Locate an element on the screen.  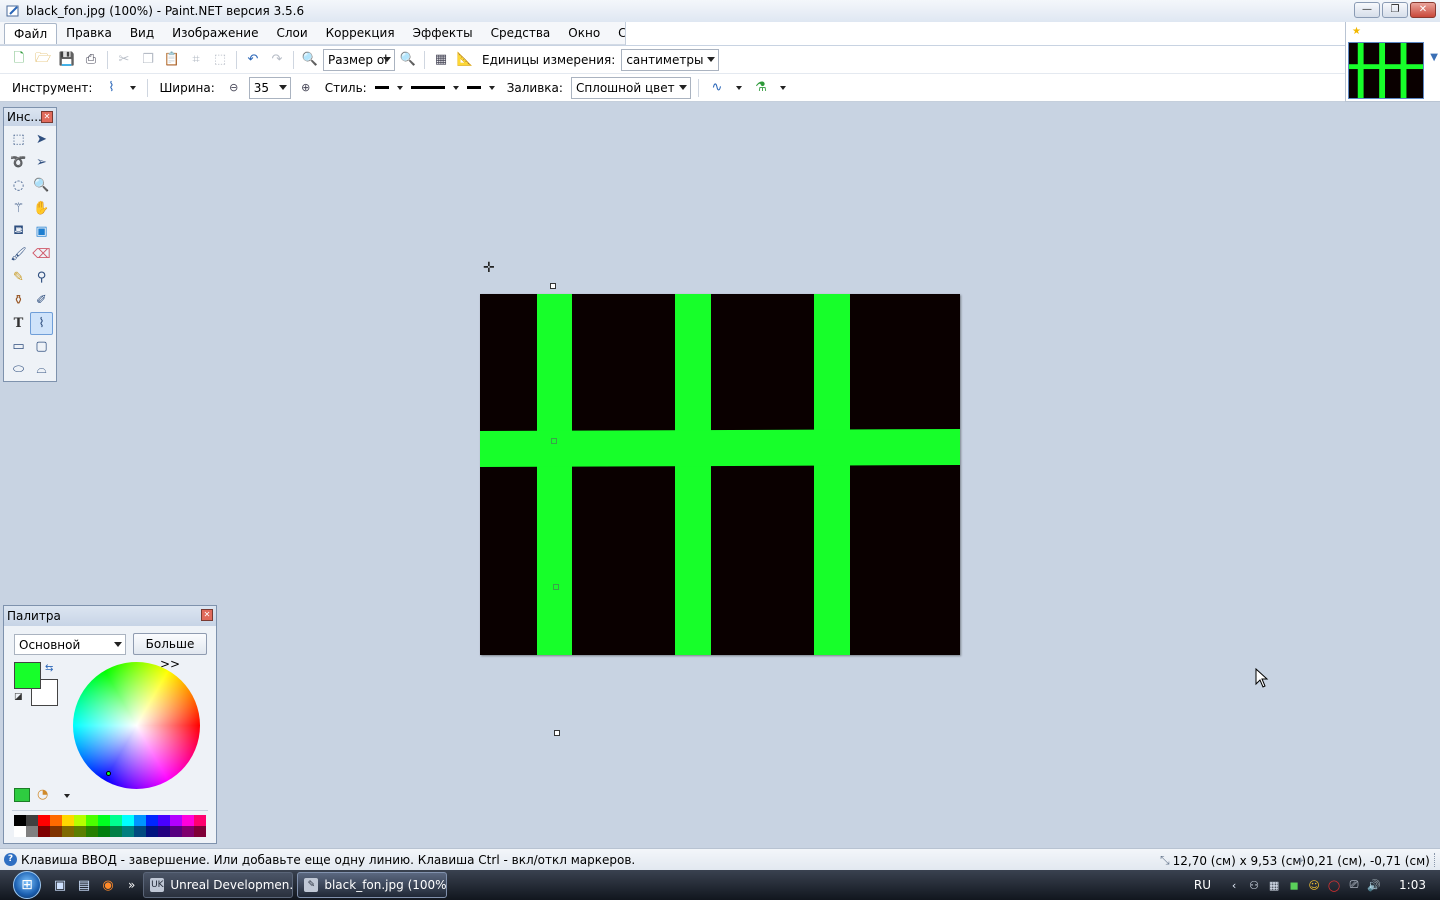
move-selection-tool-icon: ➤ is located at coordinates (41, 139).